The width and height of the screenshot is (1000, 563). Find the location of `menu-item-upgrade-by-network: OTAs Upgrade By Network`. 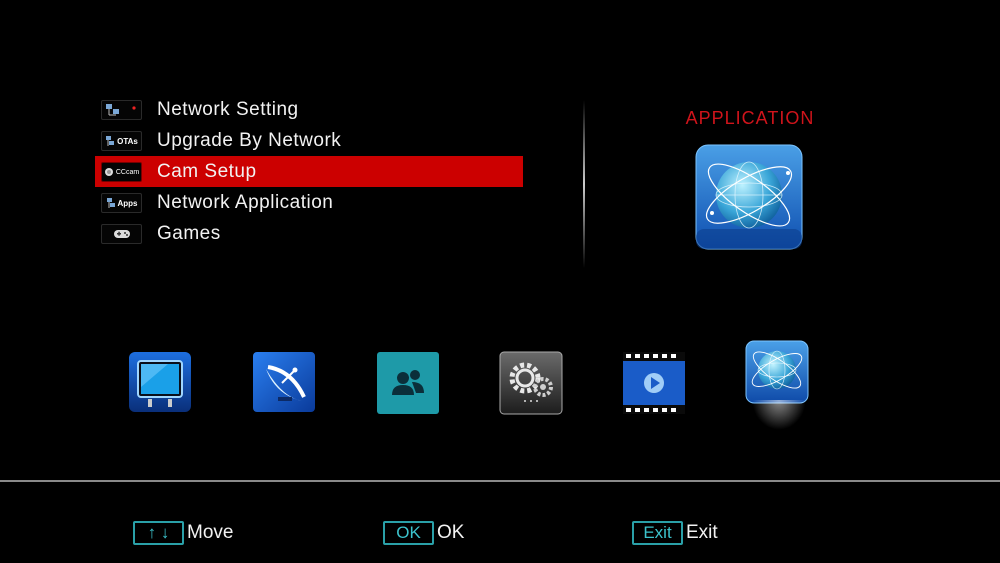

menu-item-upgrade-by-network: OTAs Upgrade By Network is located at coordinates (310, 140).